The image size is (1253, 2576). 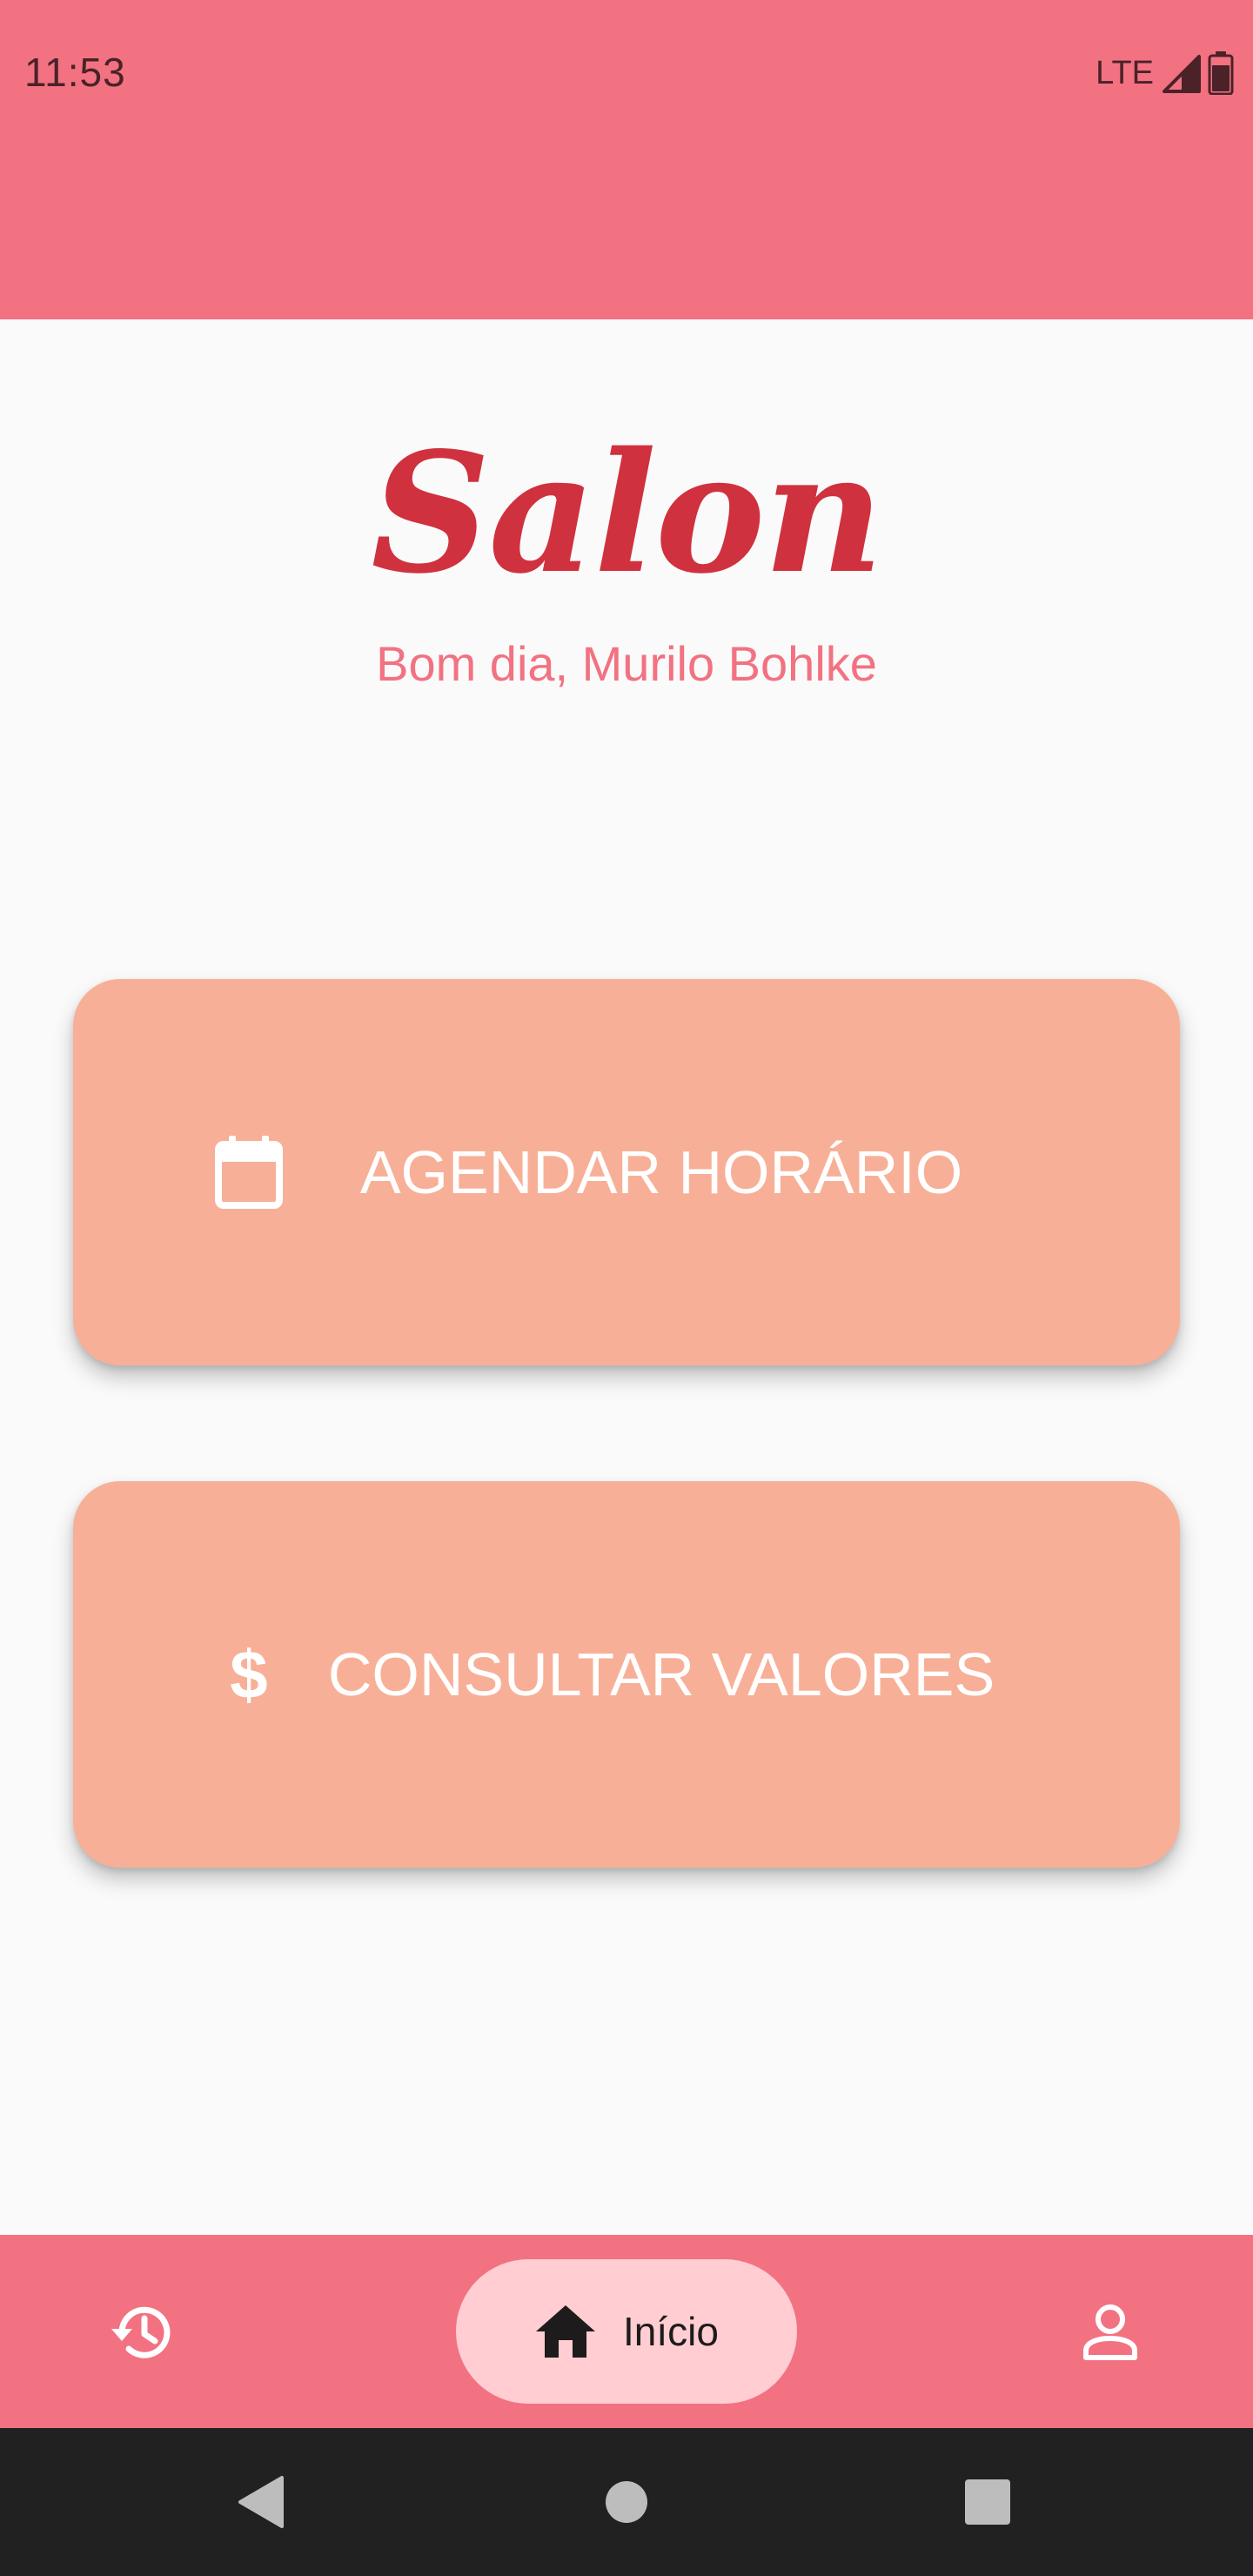 What do you see at coordinates (1221, 73) in the screenshot?
I see `battery-icon` at bounding box center [1221, 73].